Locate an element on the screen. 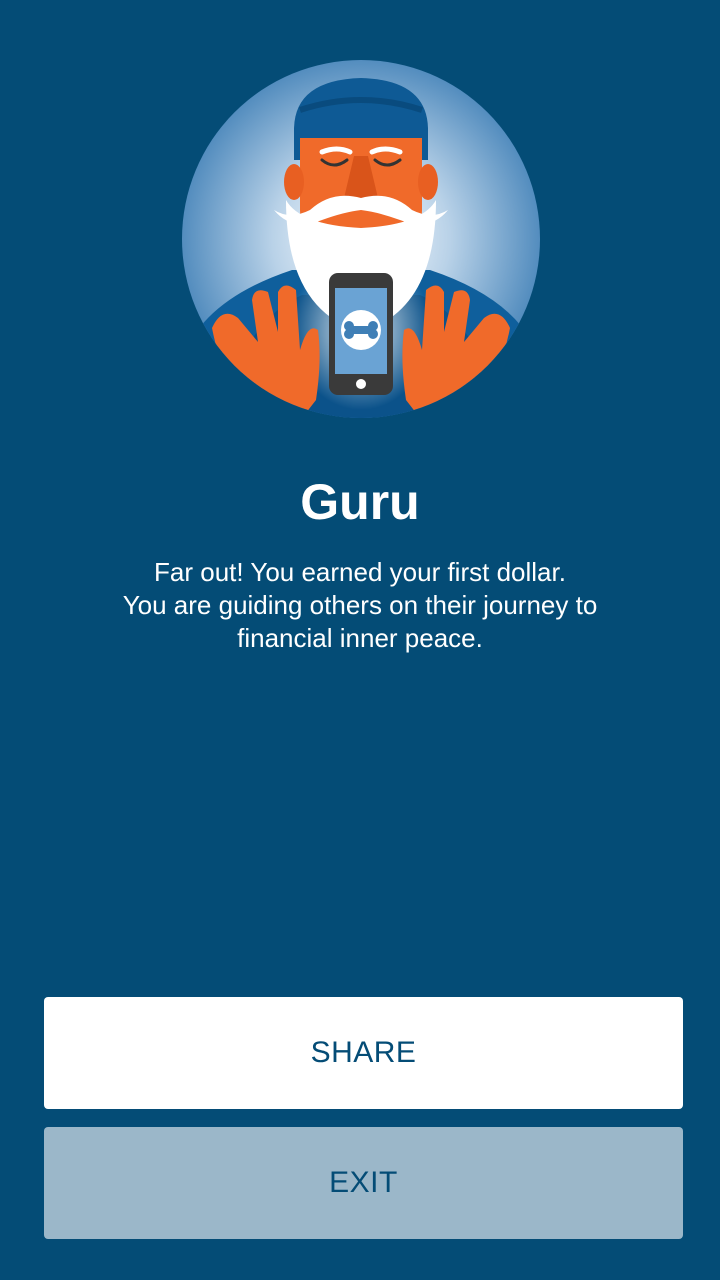  description-line: financial inner peace. is located at coordinates (360, 638).